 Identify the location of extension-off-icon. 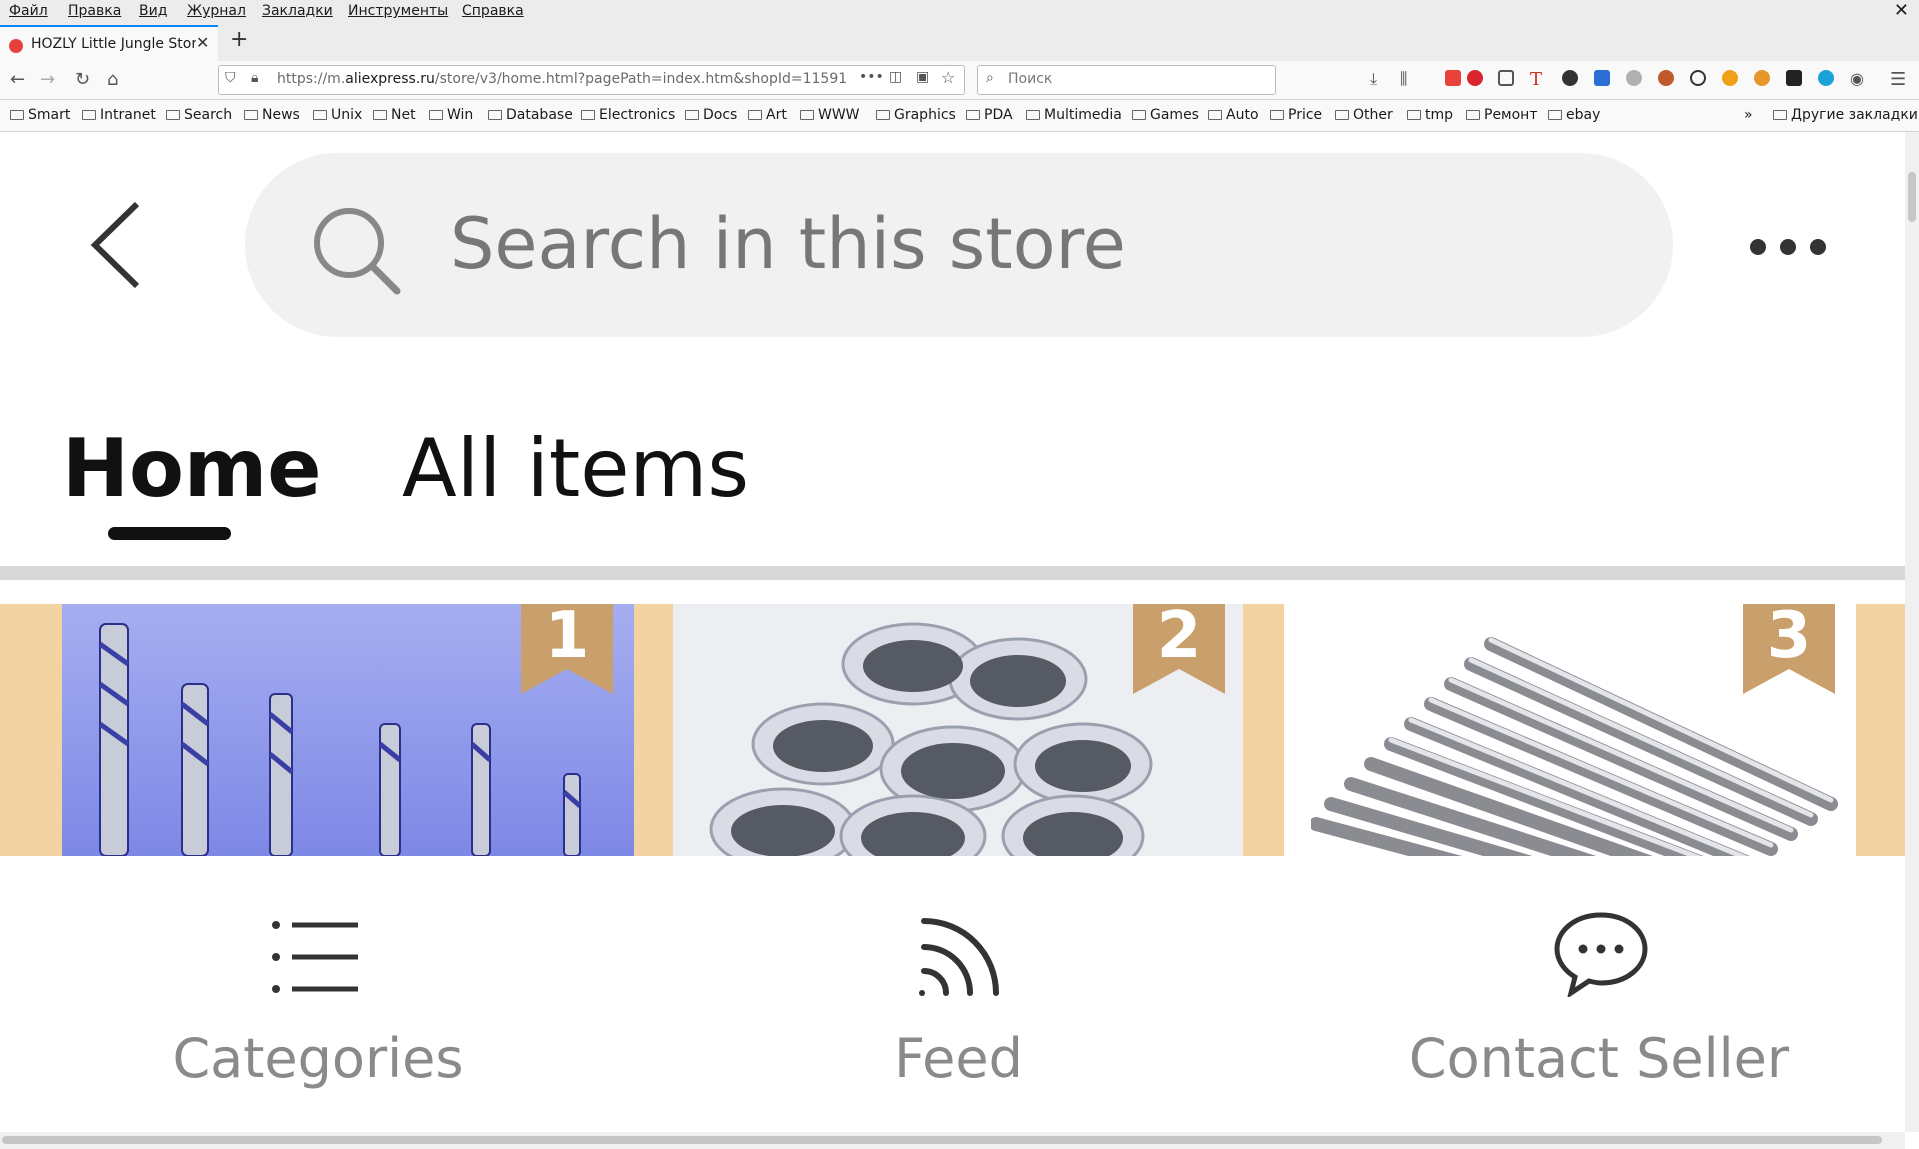
(1453, 78).